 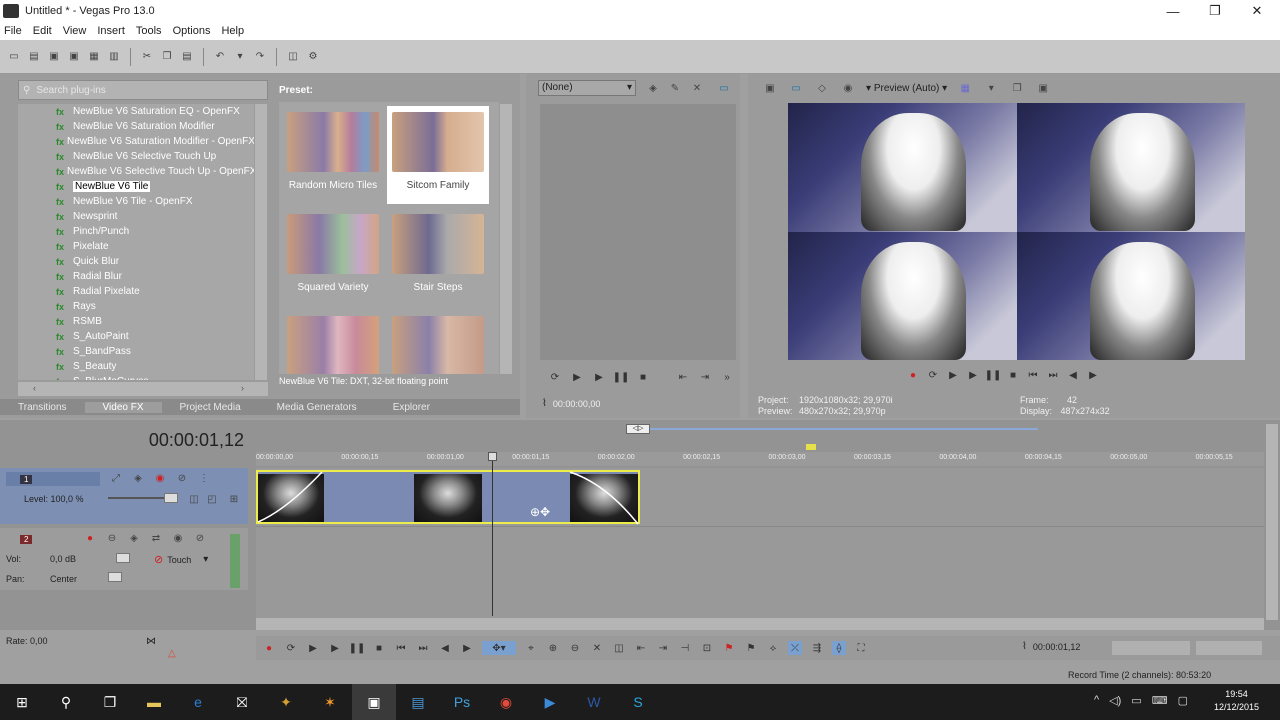 I want to click on split-screen-icon: ◉, so click(x=848, y=88).